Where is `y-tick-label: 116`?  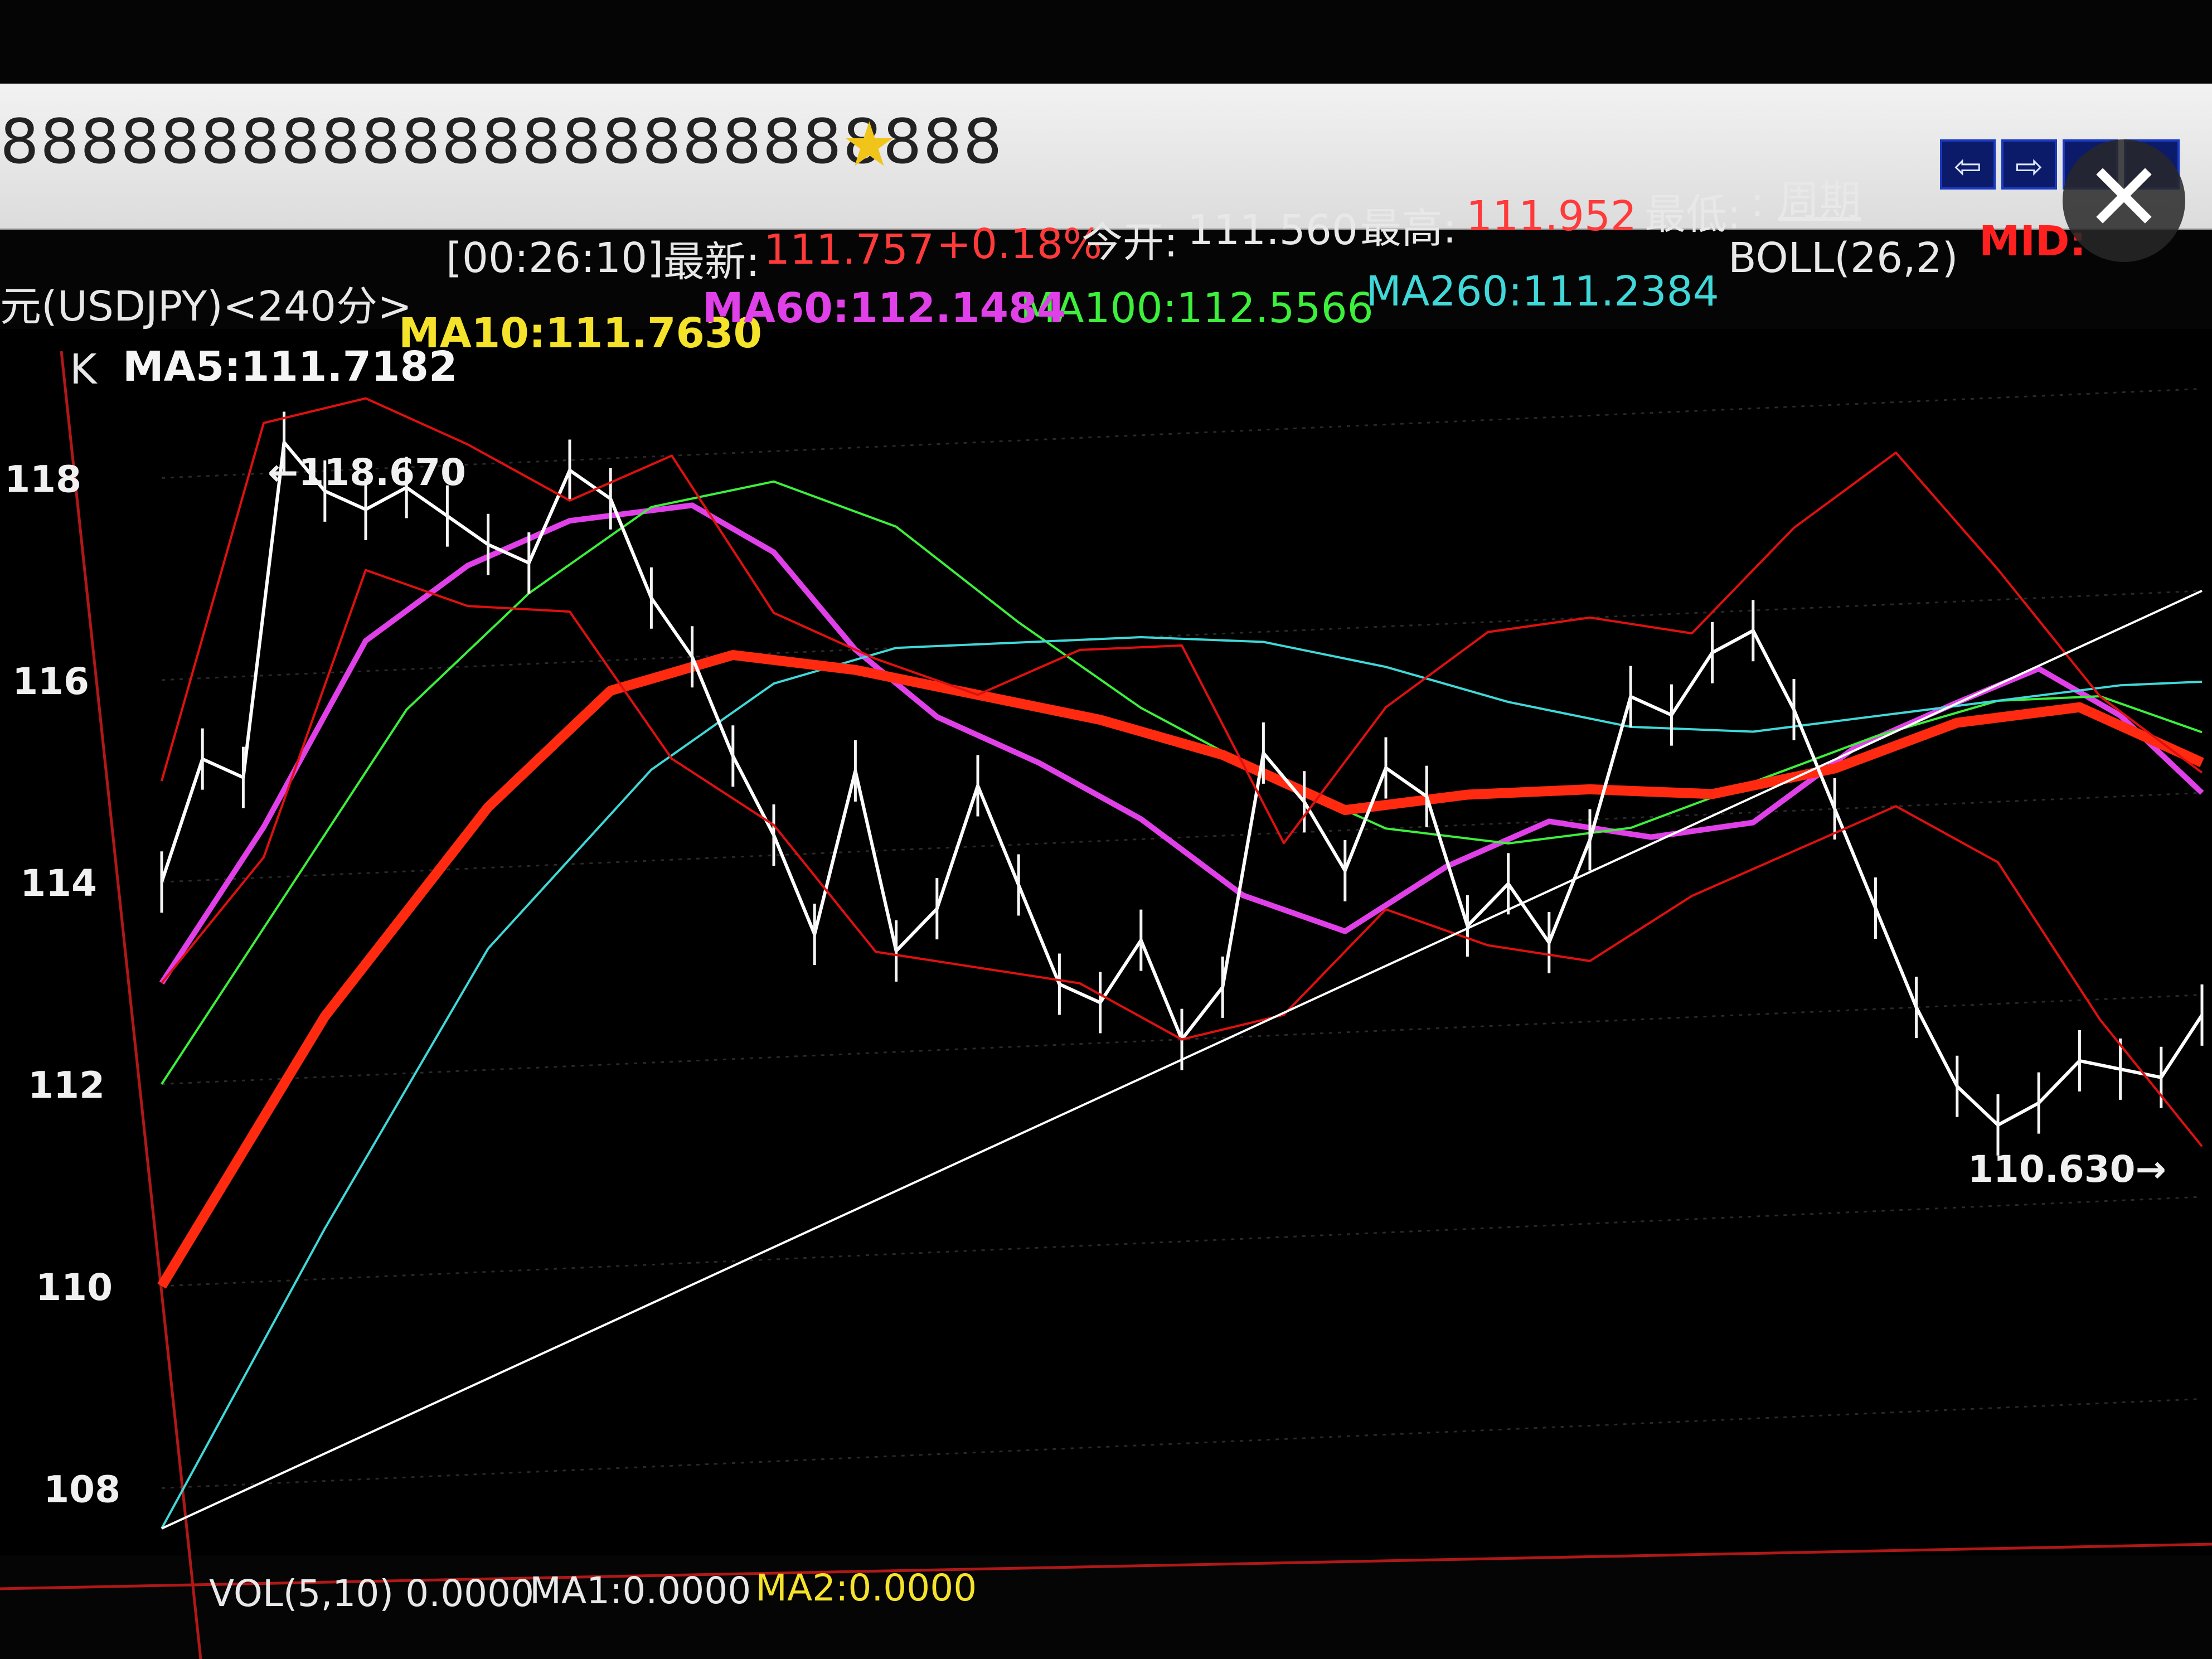
y-tick-label: 116 is located at coordinates (50, 681).